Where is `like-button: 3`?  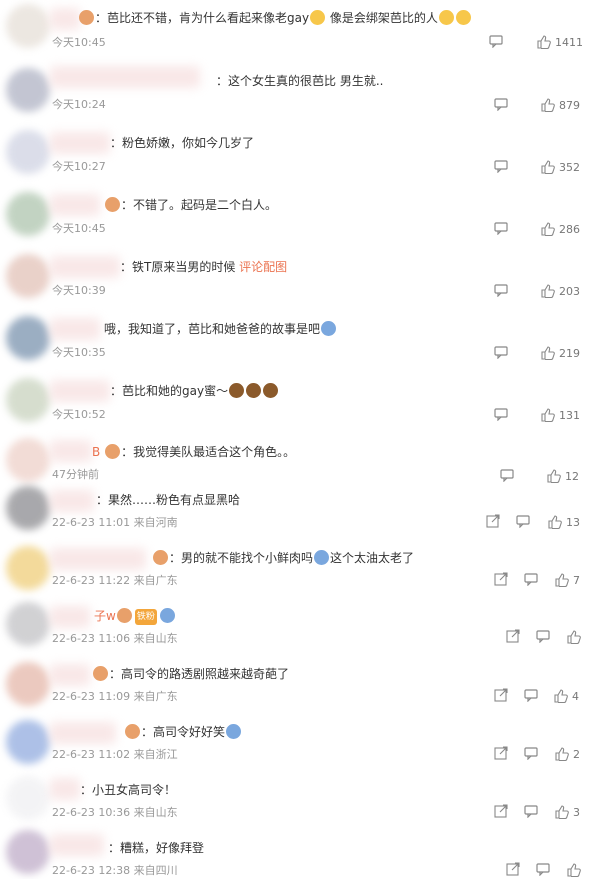
like-button: 3 is located at coordinates (567, 812).